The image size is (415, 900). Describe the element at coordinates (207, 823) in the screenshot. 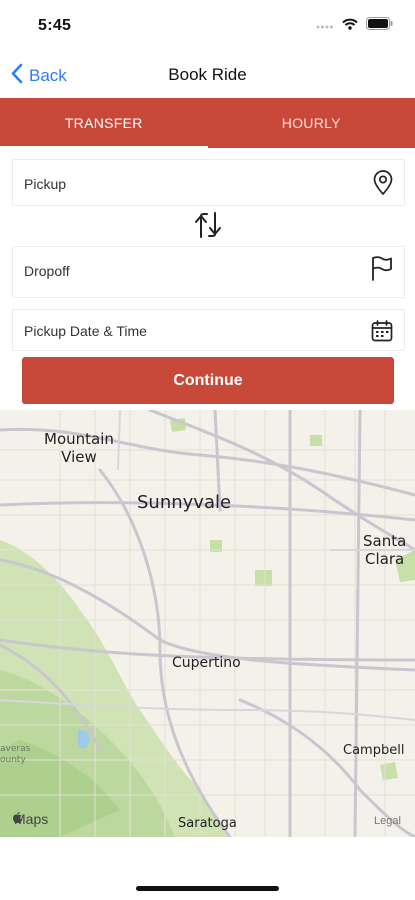

I see `map-label-saratoga: Saratoga` at that location.